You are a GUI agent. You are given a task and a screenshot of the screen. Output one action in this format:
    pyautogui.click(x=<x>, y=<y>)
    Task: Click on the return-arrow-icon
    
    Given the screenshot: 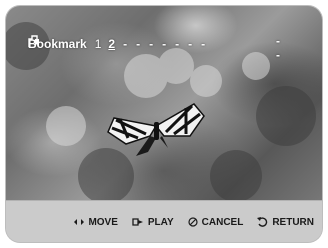 What is the action you would take?
    pyautogui.click(x=262, y=222)
    